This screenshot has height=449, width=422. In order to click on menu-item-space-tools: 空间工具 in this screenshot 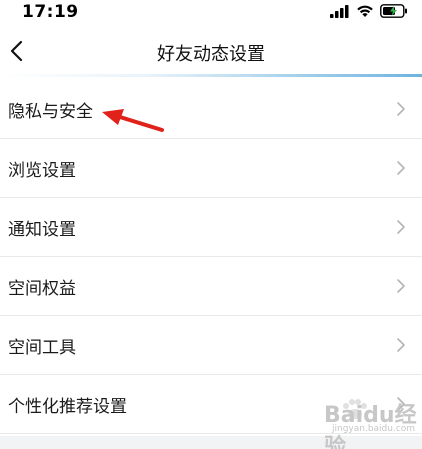, I will do `click(211, 345)`.